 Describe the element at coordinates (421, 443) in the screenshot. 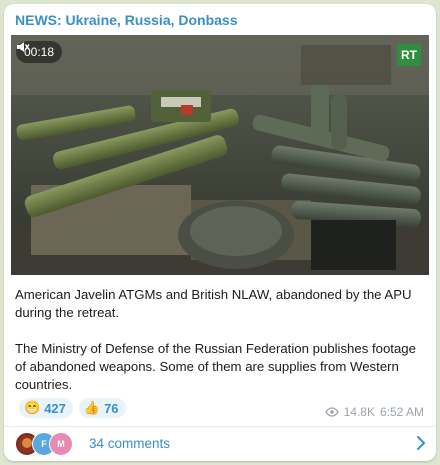

I see `chevron-right-icon` at that location.